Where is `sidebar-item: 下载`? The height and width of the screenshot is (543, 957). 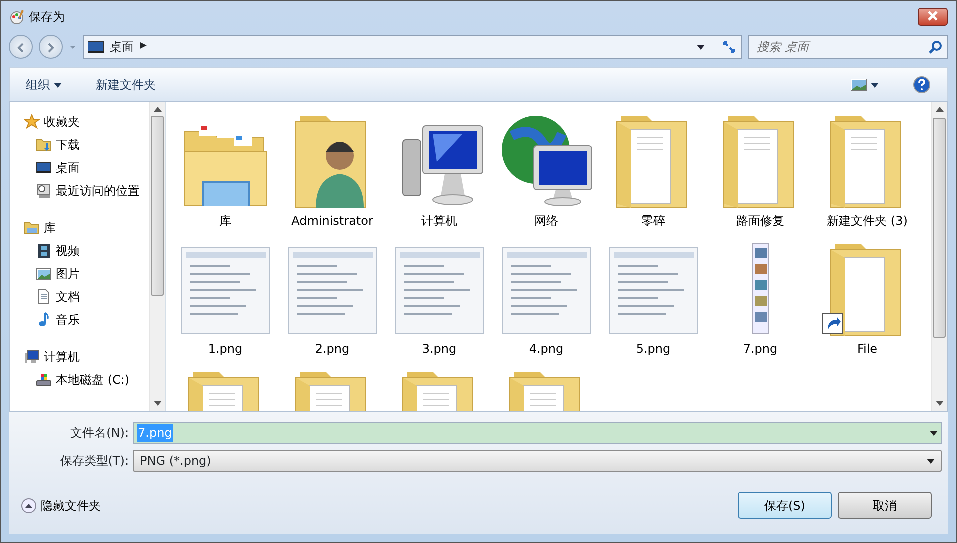
sidebar-item: 下载 is located at coordinates (52, 144).